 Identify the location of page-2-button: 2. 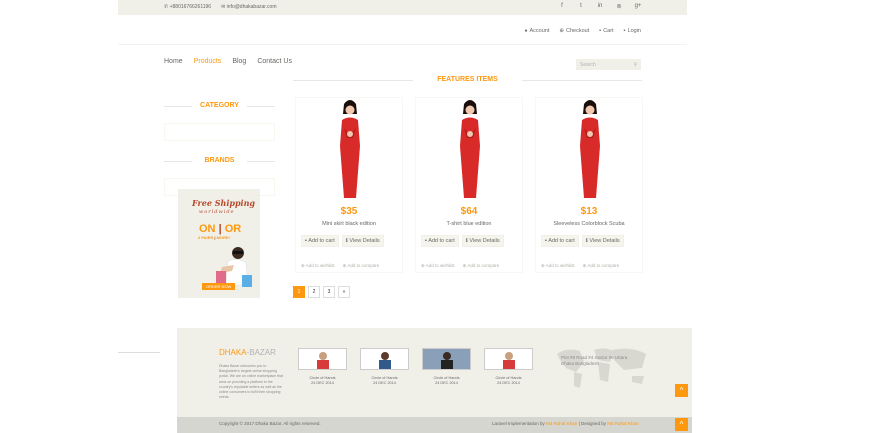
(314, 292).